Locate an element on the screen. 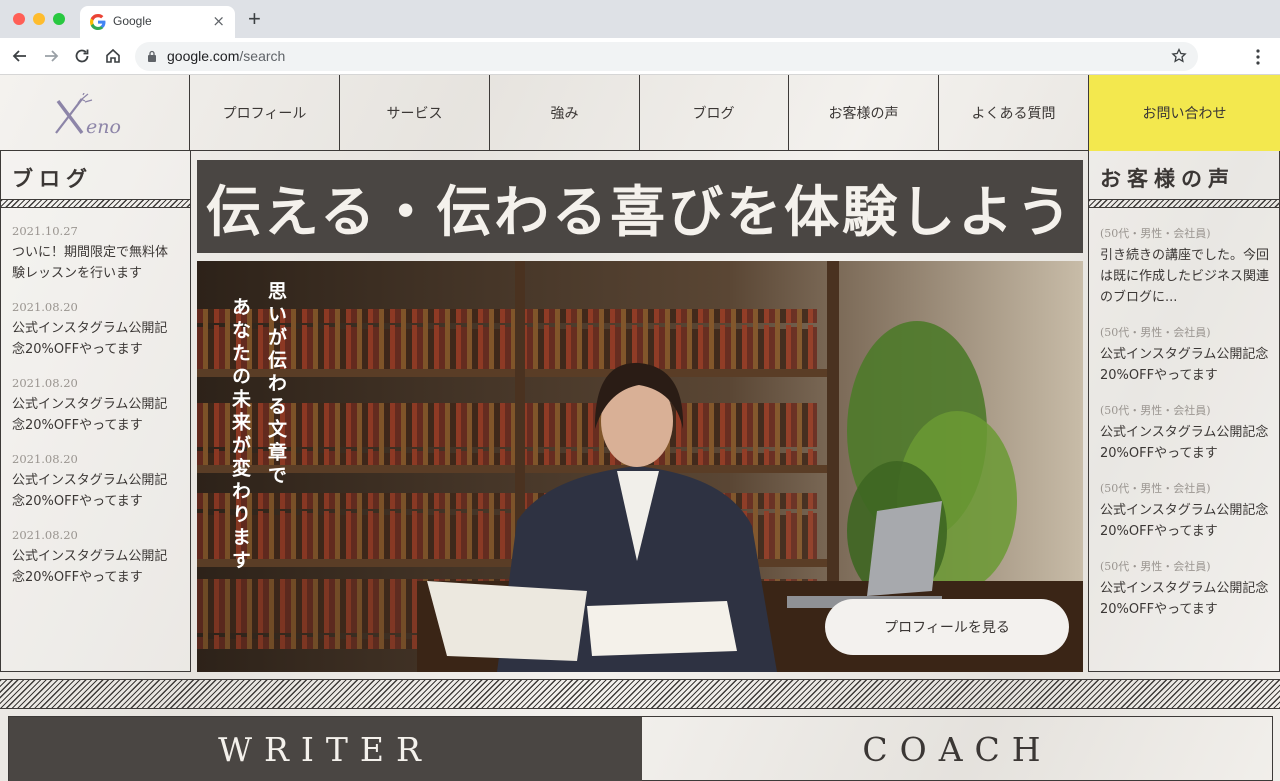  writer-section-button: WRITER is located at coordinates (325, 749).